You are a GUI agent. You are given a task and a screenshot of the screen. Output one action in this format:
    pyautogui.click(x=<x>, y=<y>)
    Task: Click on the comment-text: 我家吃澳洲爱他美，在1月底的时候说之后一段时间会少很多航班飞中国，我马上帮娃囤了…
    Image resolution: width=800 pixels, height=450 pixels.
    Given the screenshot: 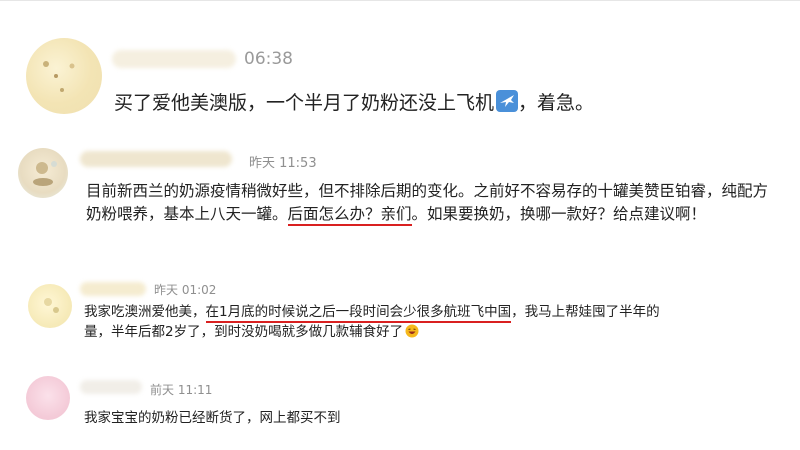 What is the action you would take?
    pyautogui.click(x=379, y=322)
    